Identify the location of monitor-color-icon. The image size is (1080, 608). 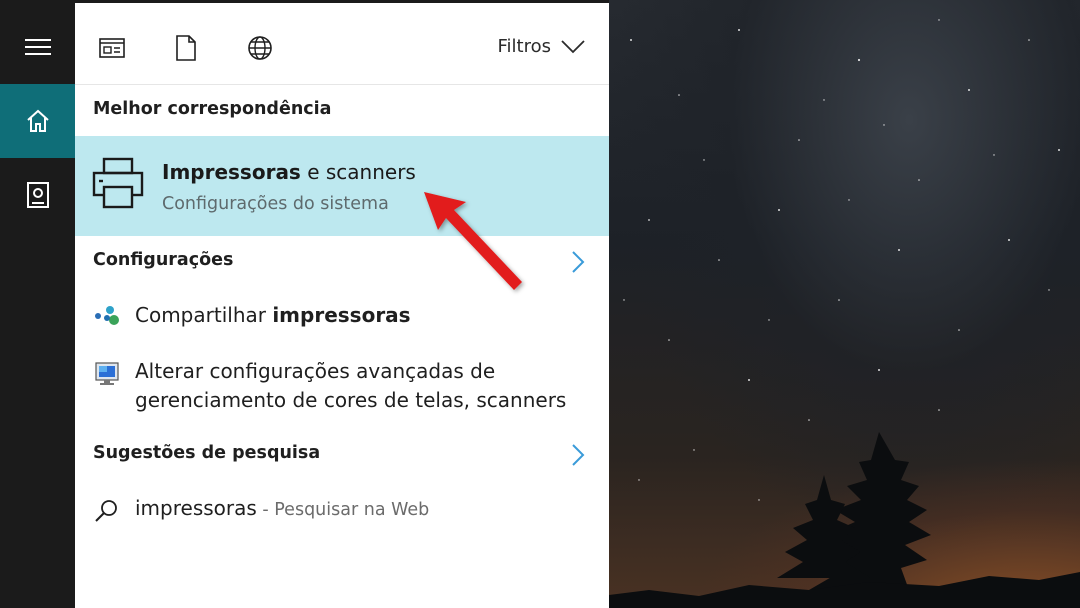
(107, 372).